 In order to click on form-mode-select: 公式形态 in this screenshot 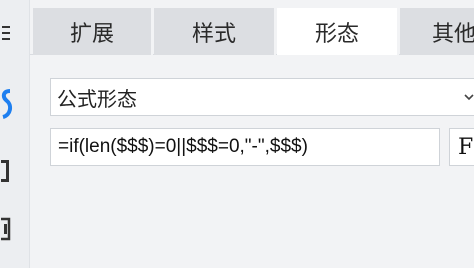, I will do `click(262, 97)`.